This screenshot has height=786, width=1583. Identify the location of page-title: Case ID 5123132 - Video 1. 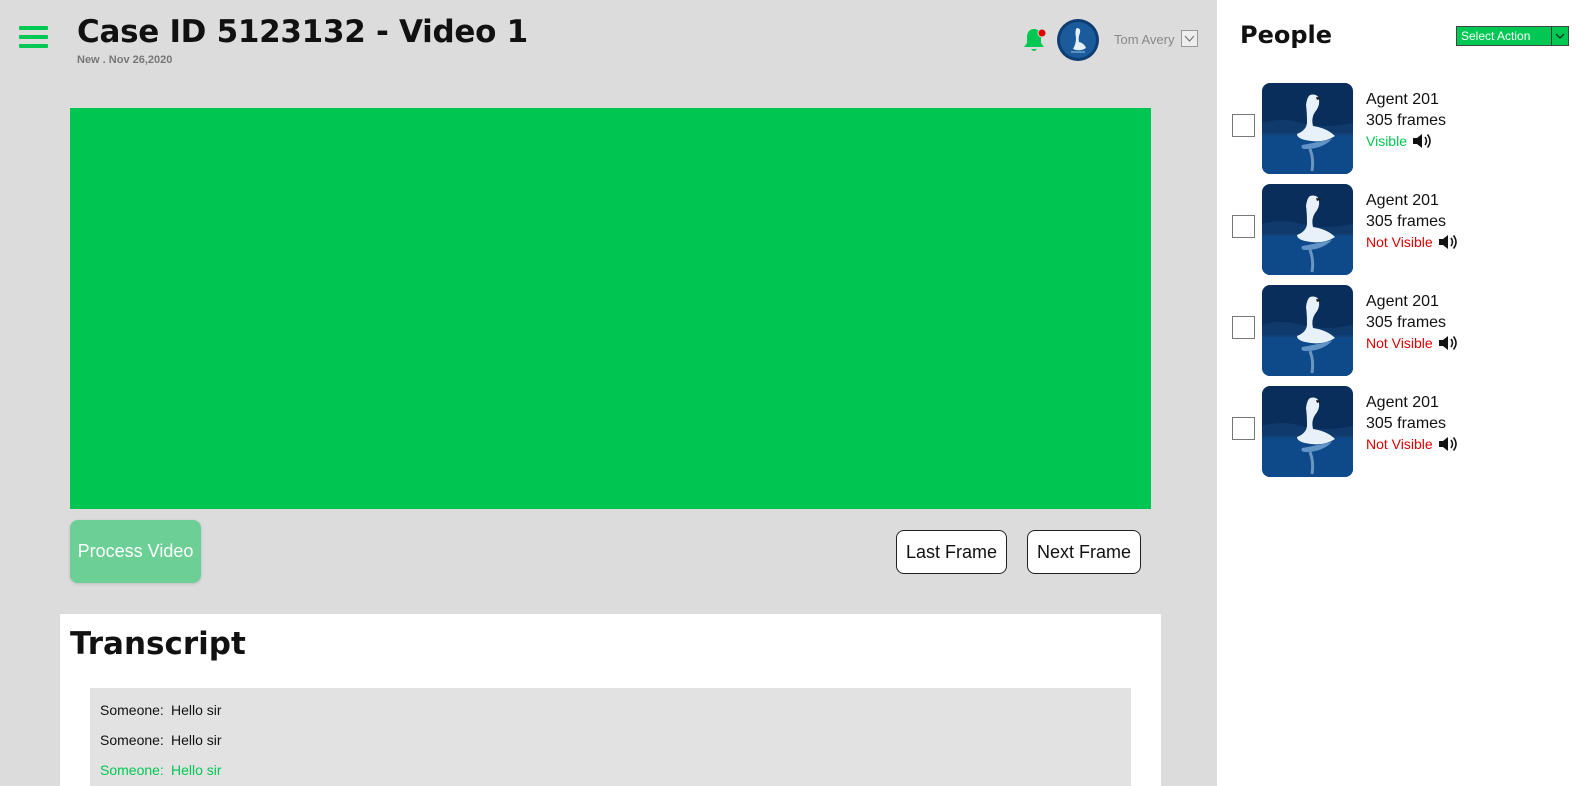
(302, 32).